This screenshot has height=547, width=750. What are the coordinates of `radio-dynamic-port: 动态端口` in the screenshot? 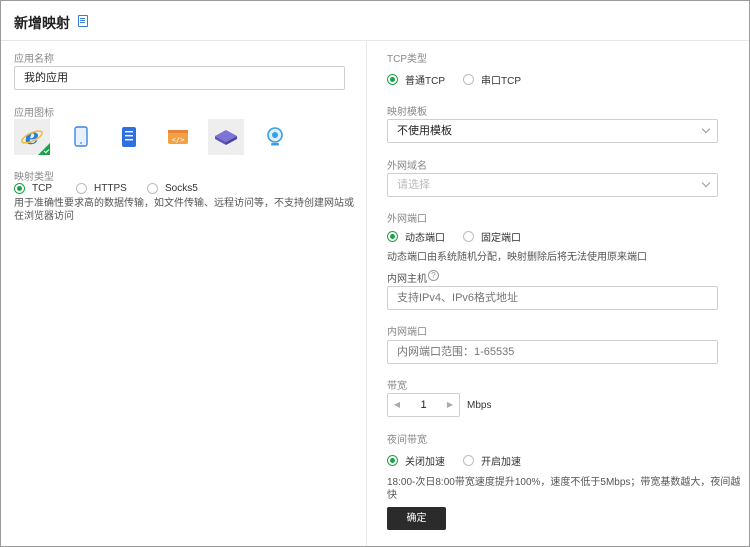 It's located at (416, 236).